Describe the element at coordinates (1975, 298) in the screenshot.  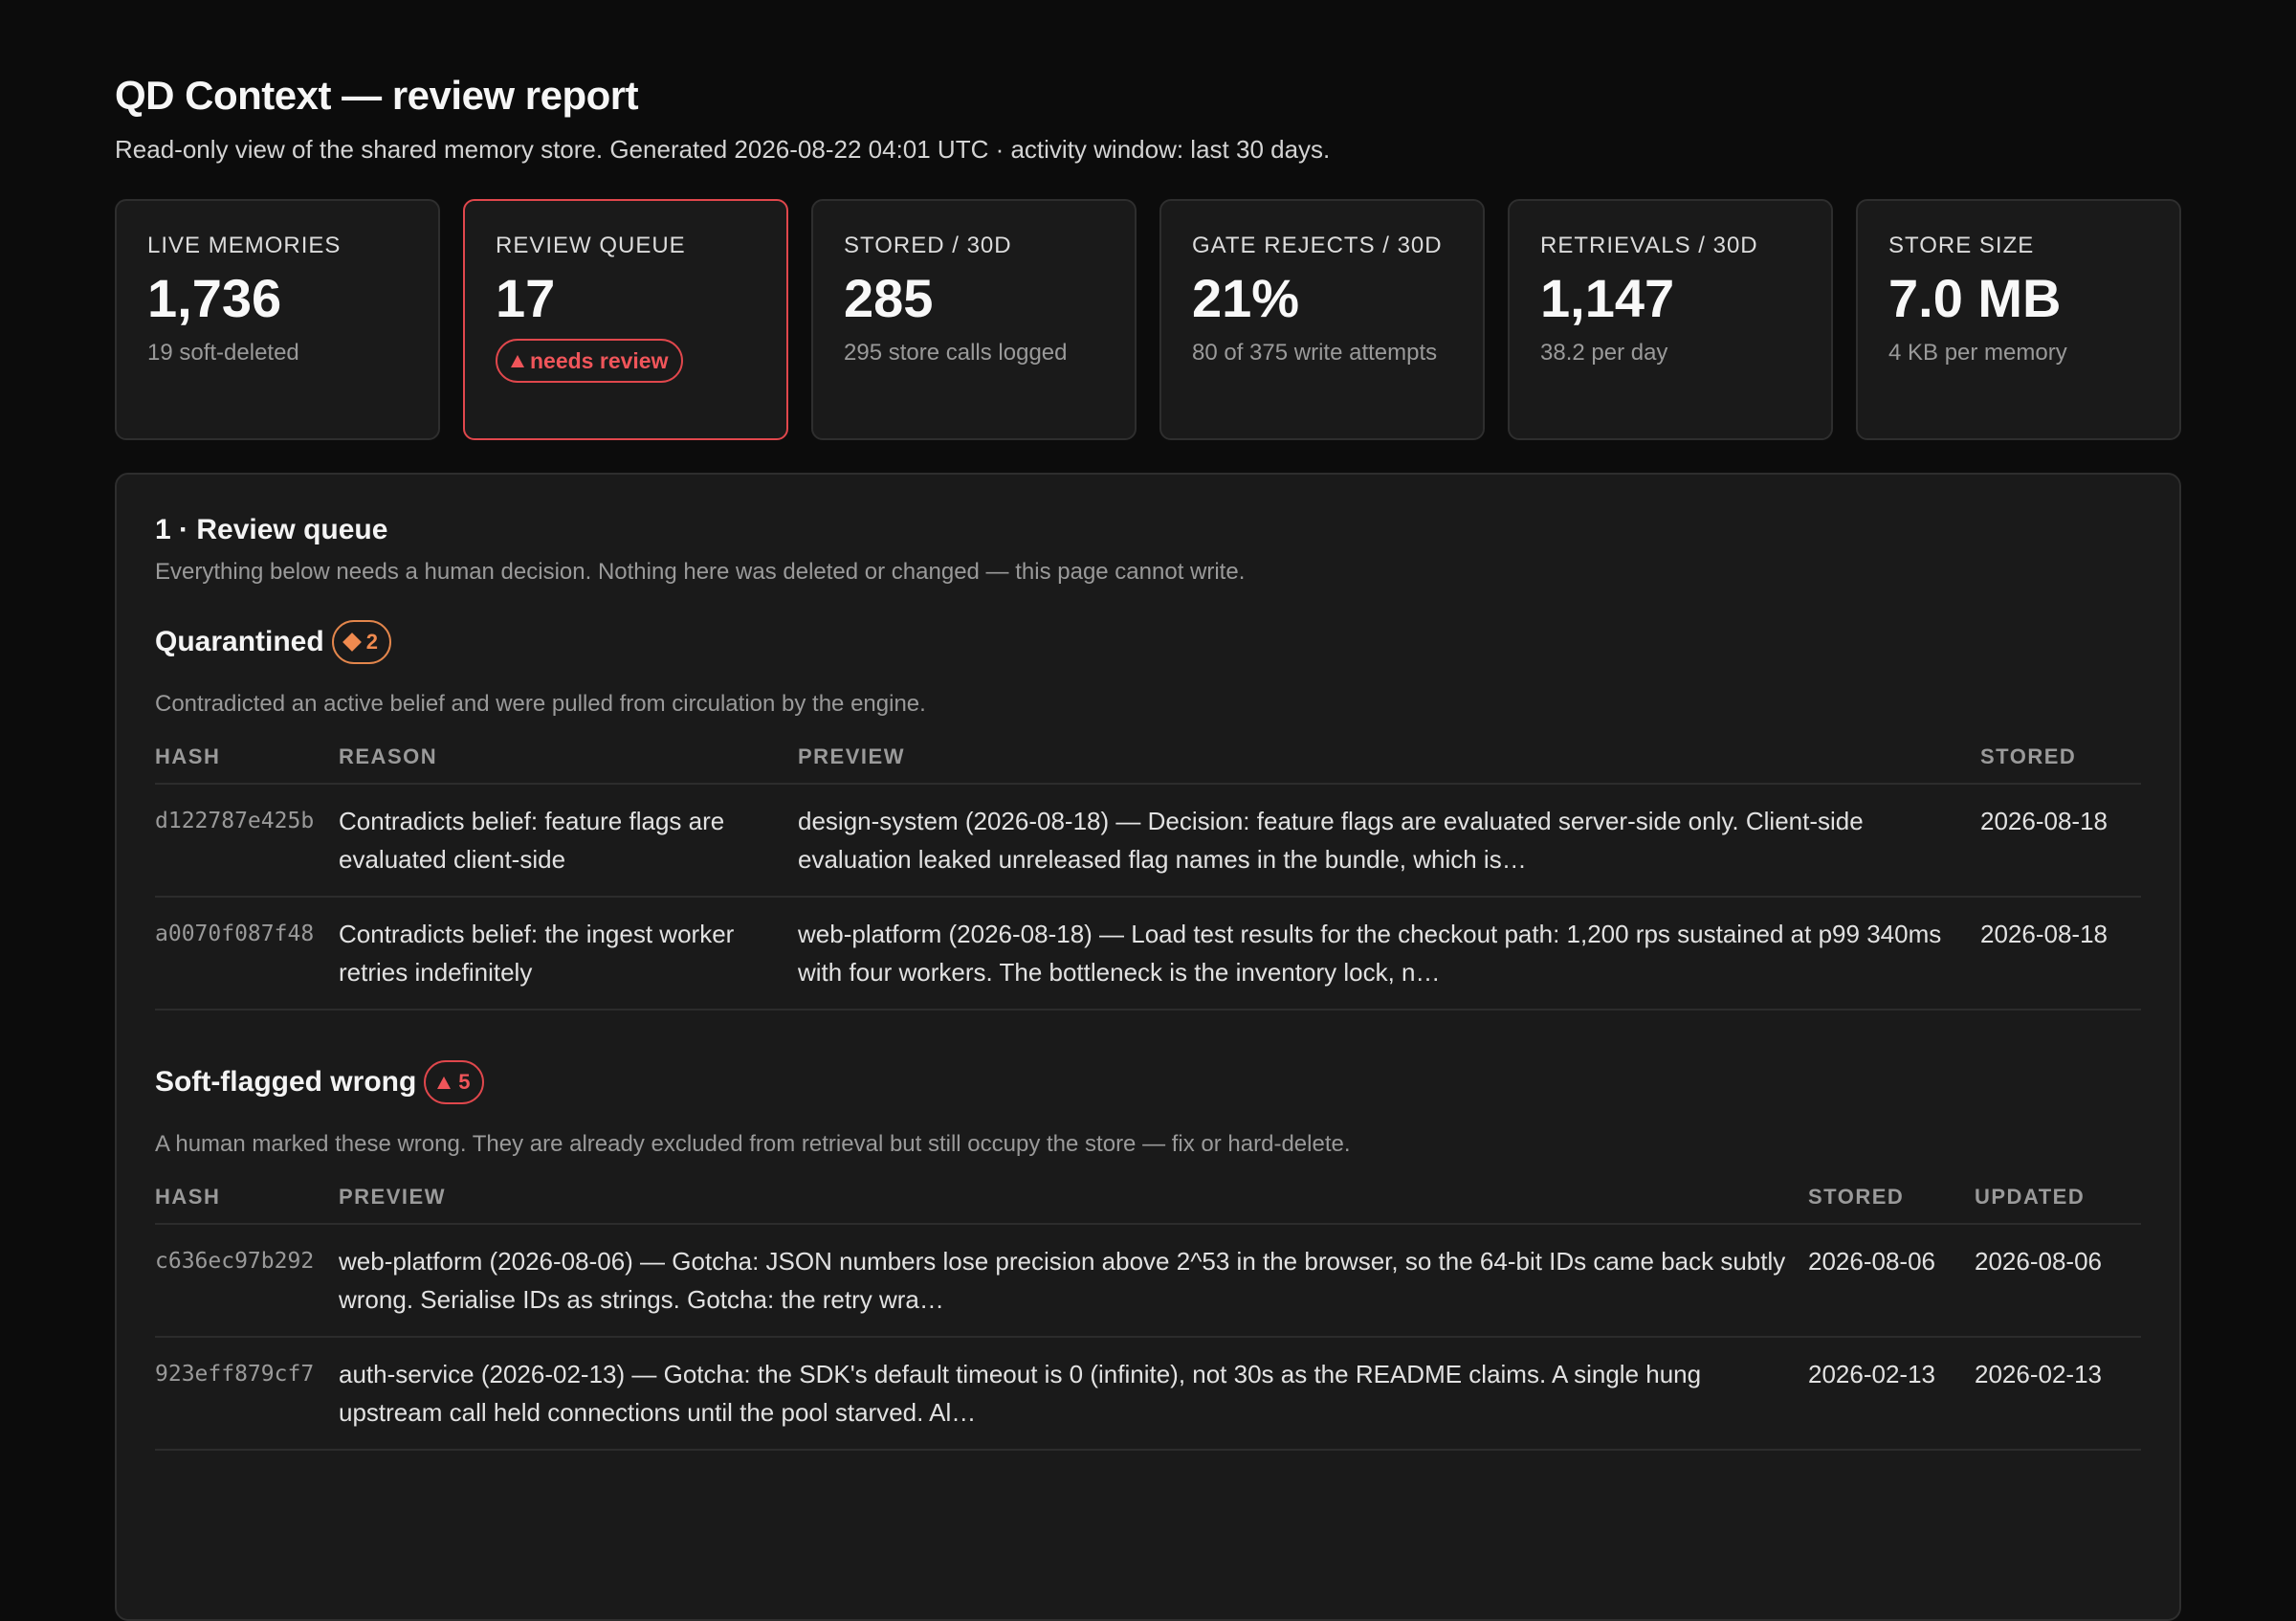
I see `stat-value: 7.0 MB` at that location.